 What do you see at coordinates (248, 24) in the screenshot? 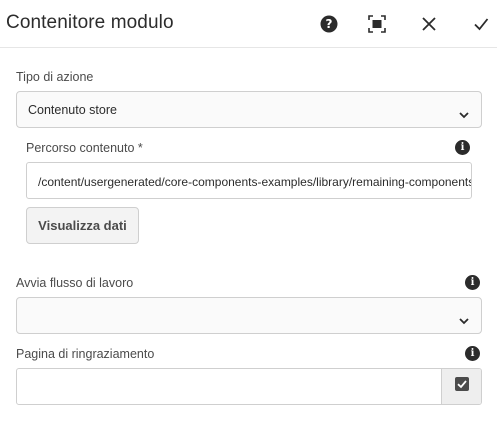
I see `dialog-header: Contenitore modulo ?` at bounding box center [248, 24].